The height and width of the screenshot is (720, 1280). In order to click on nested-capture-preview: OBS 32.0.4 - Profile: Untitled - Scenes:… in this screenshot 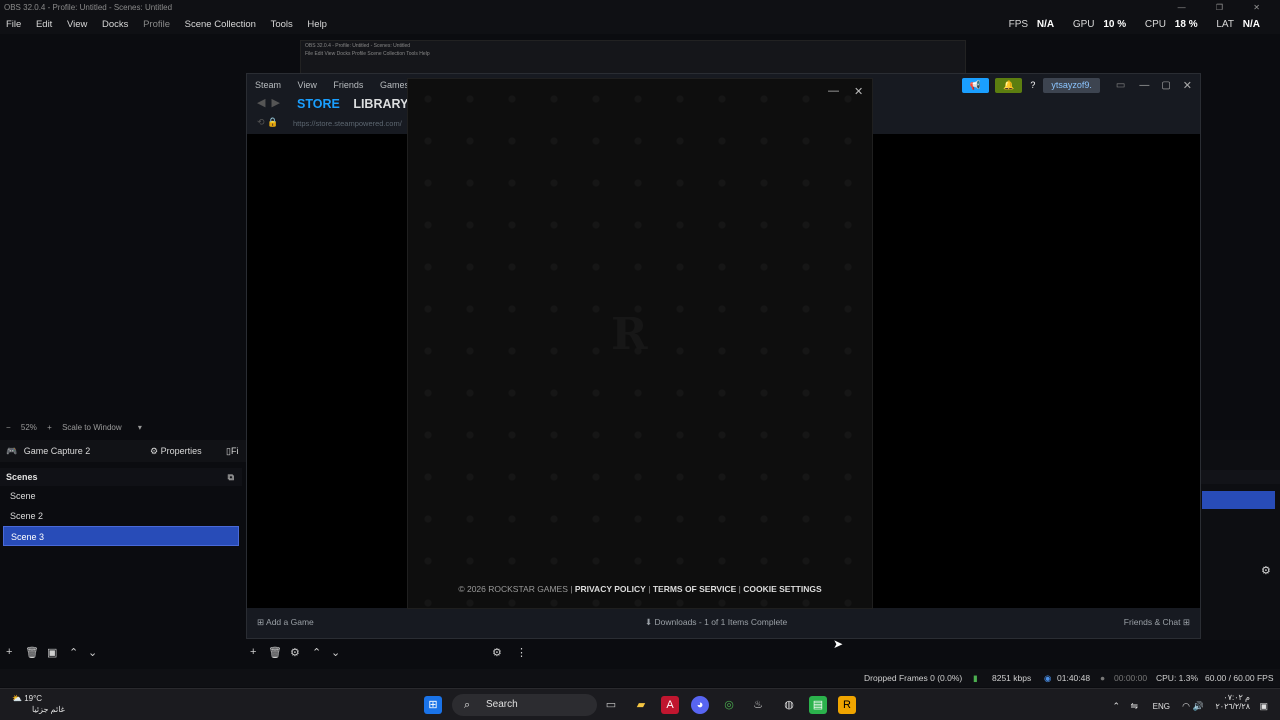, I will do `click(633, 57)`.